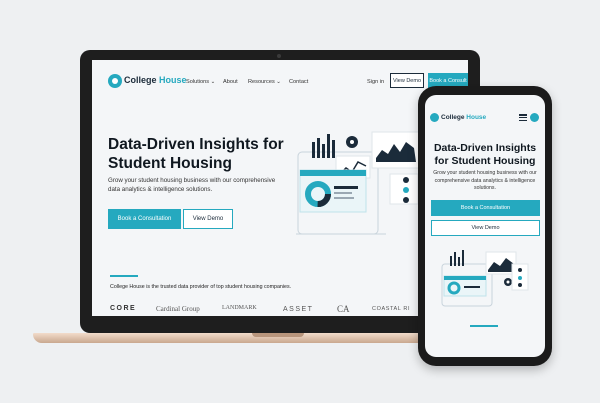  I want to click on hero-illustration, so click(358, 183).